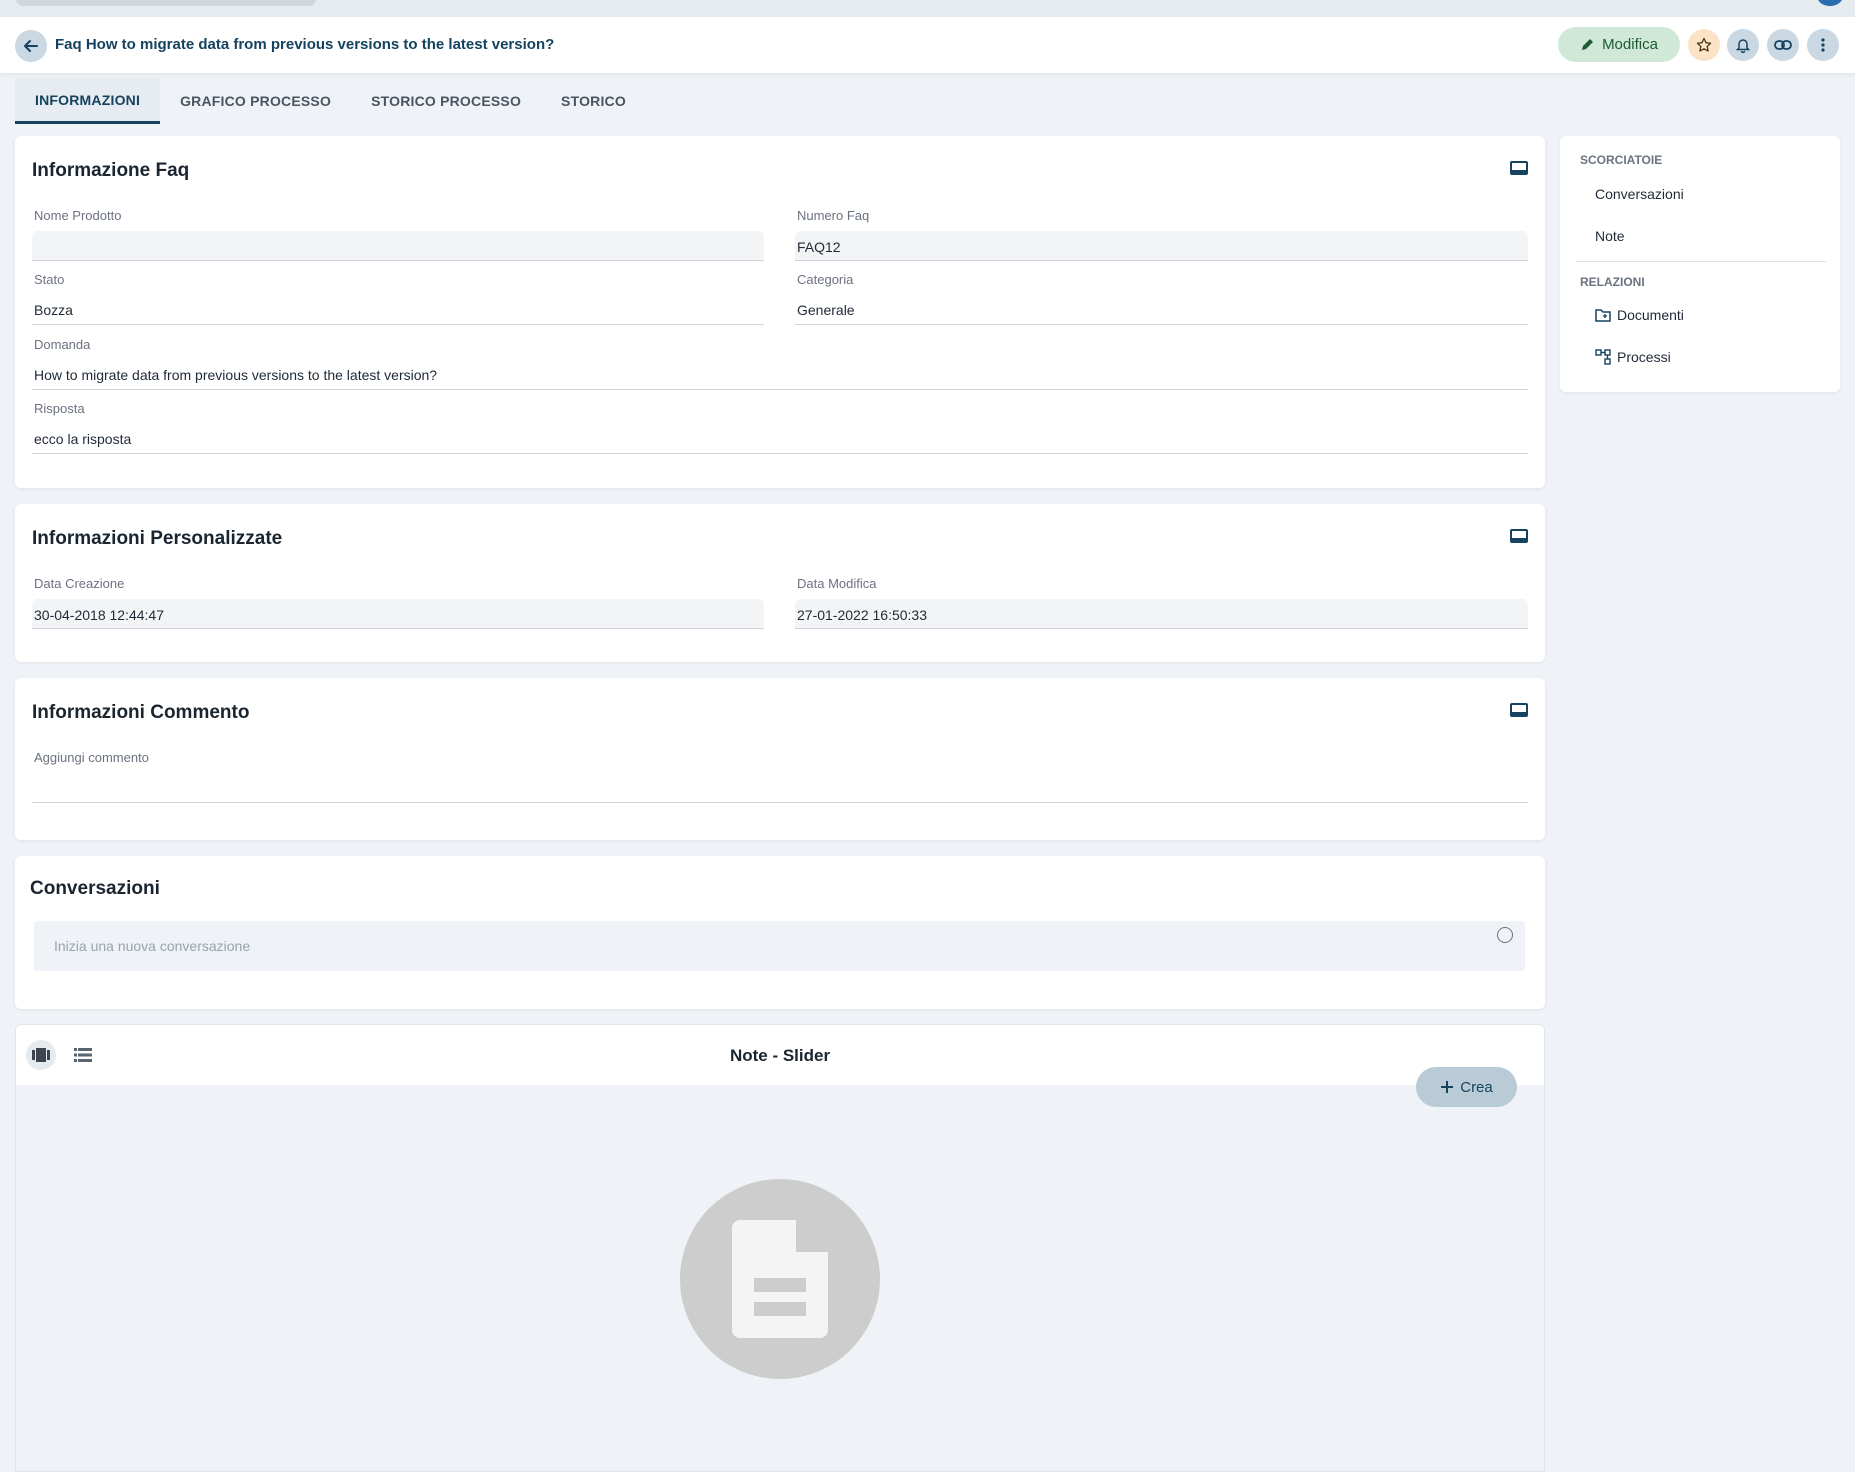  I want to click on more-button, so click(1823, 45).